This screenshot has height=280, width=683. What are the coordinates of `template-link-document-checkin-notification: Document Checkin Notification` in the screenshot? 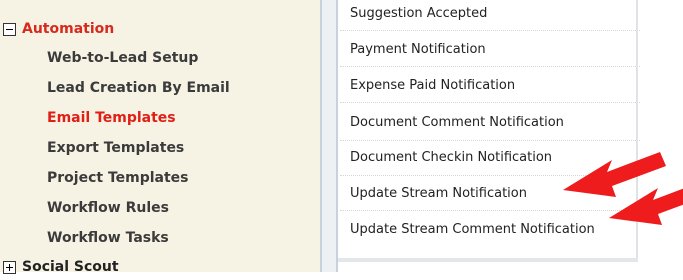 It's located at (451, 157).